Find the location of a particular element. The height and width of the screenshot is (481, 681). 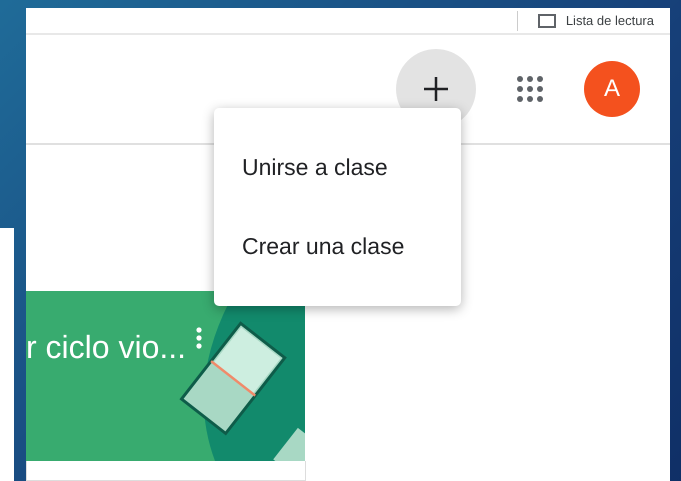

menu-item: Unirse a clase is located at coordinates (337, 167).